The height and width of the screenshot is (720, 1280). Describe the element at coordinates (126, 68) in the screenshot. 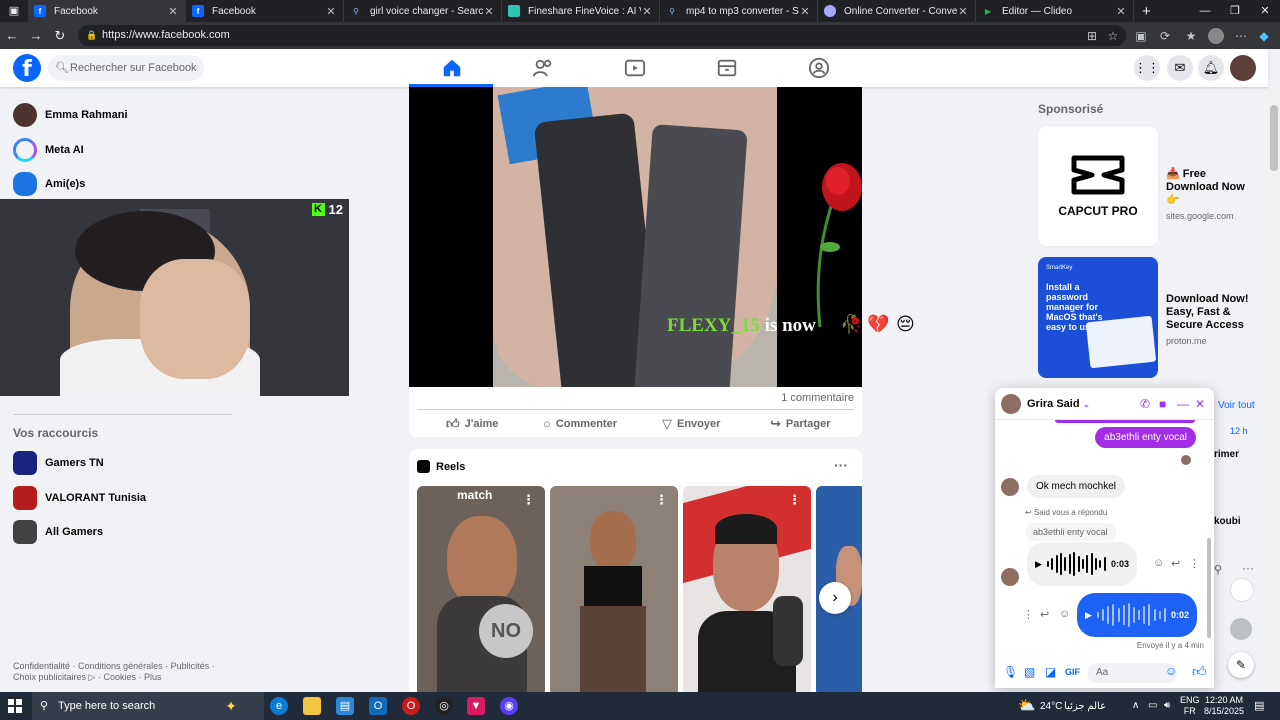

I see `search-input: 🔍︎ Rechercher sur Facebook` at that location.